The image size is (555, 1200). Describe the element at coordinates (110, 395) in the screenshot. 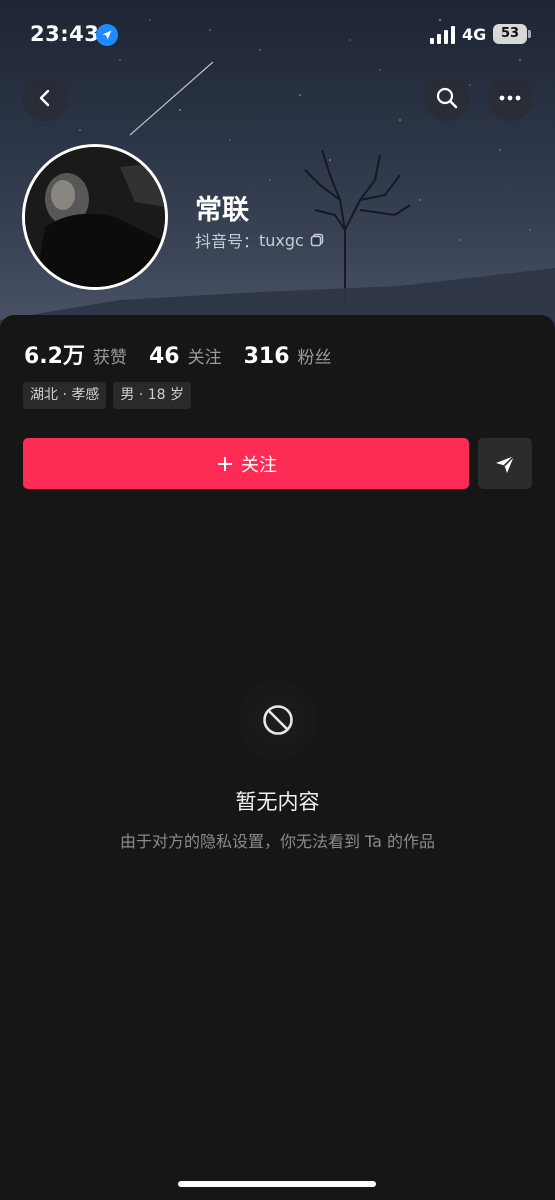

I see `profile-tags: 湖北 · 孝感 男 · 18 岁` at that location.